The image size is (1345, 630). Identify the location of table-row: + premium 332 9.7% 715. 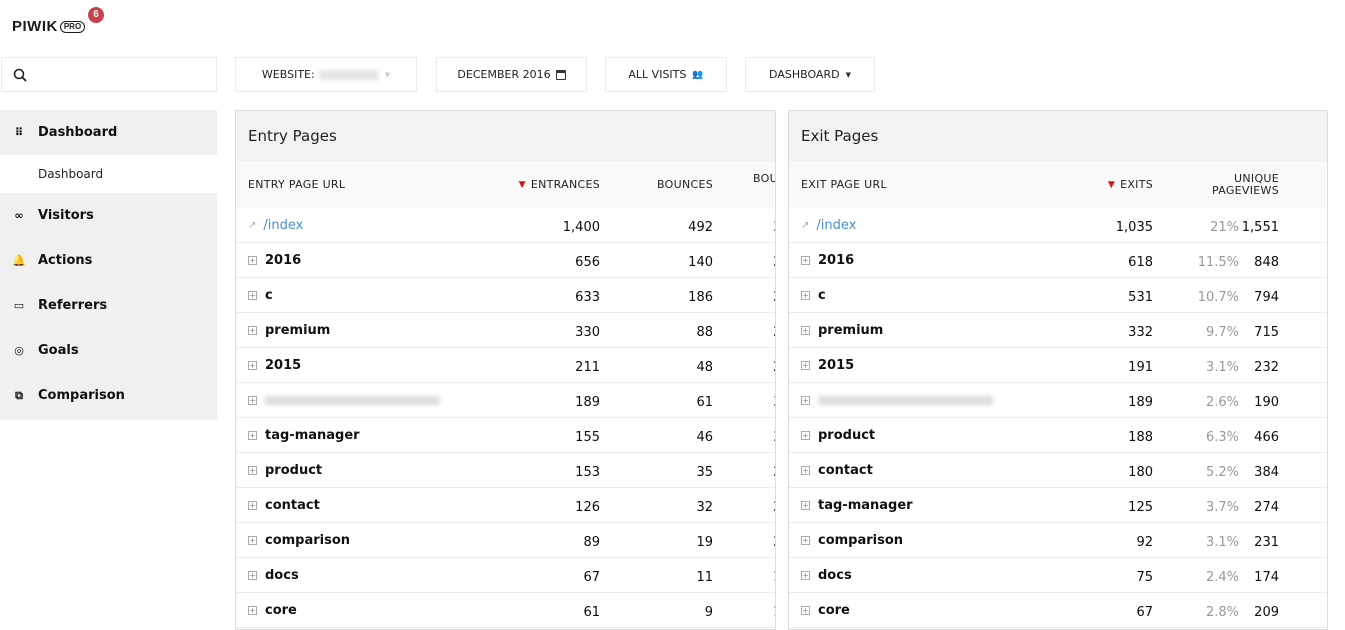
(1058, 330).